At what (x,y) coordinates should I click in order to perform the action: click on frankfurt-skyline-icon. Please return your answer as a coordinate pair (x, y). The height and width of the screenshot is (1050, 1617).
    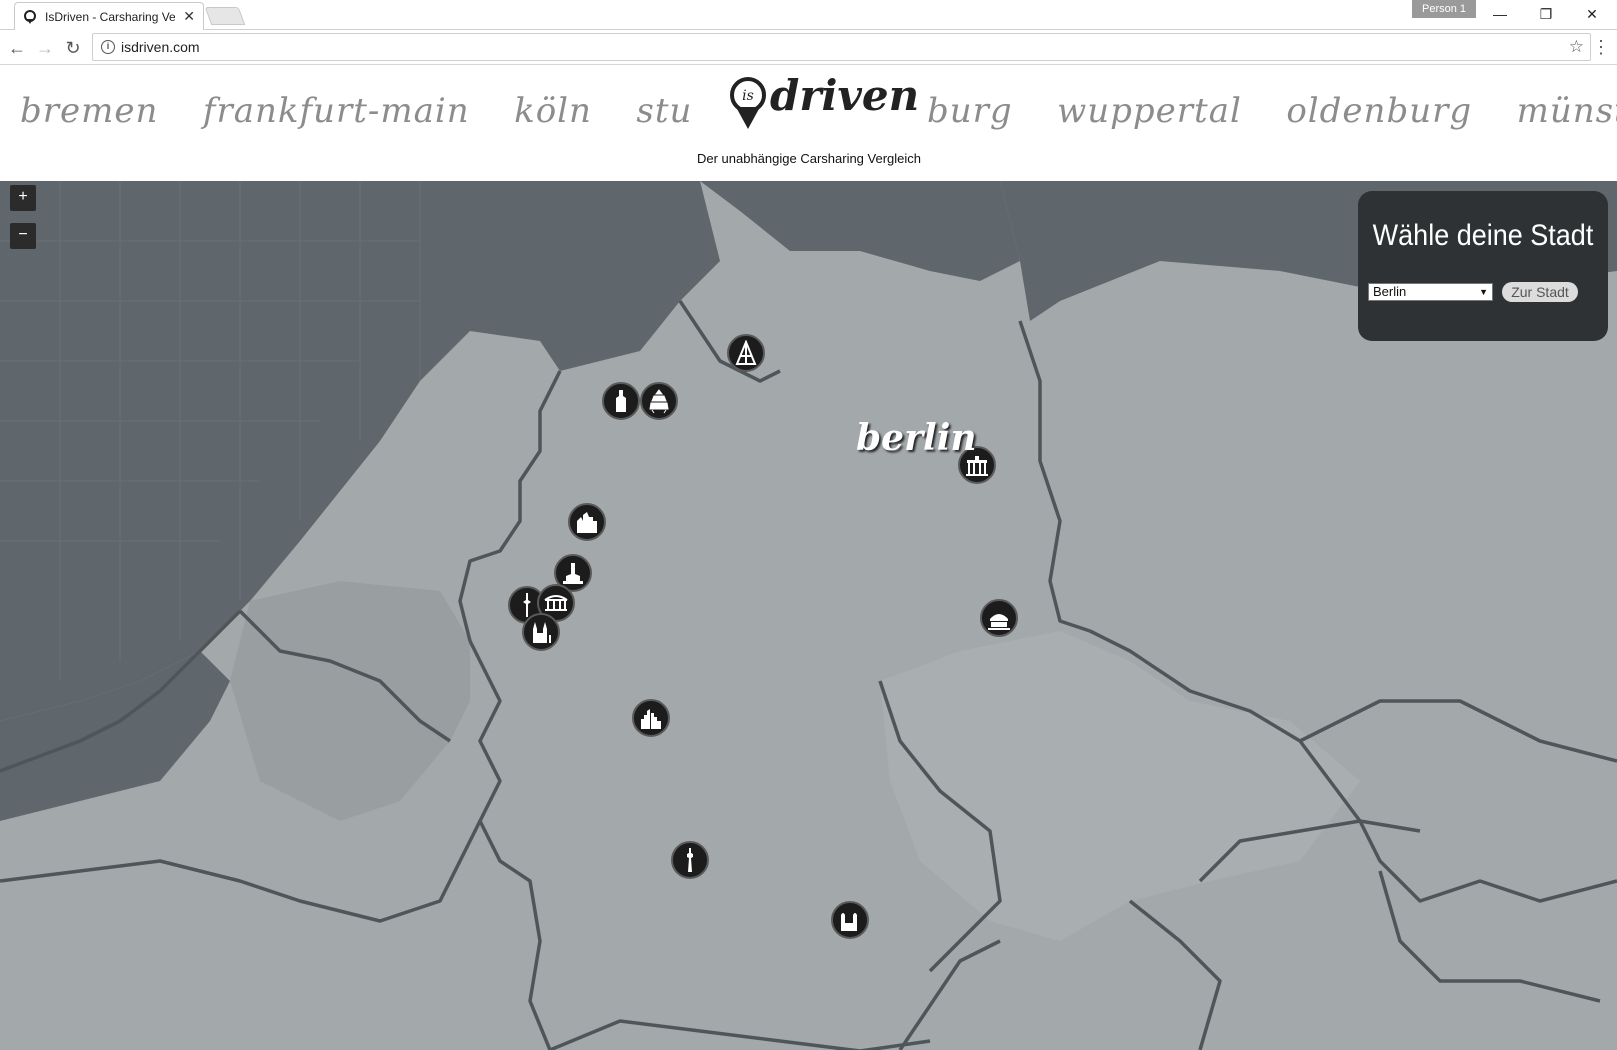
    Looking at the image, I should click on (651, 718).